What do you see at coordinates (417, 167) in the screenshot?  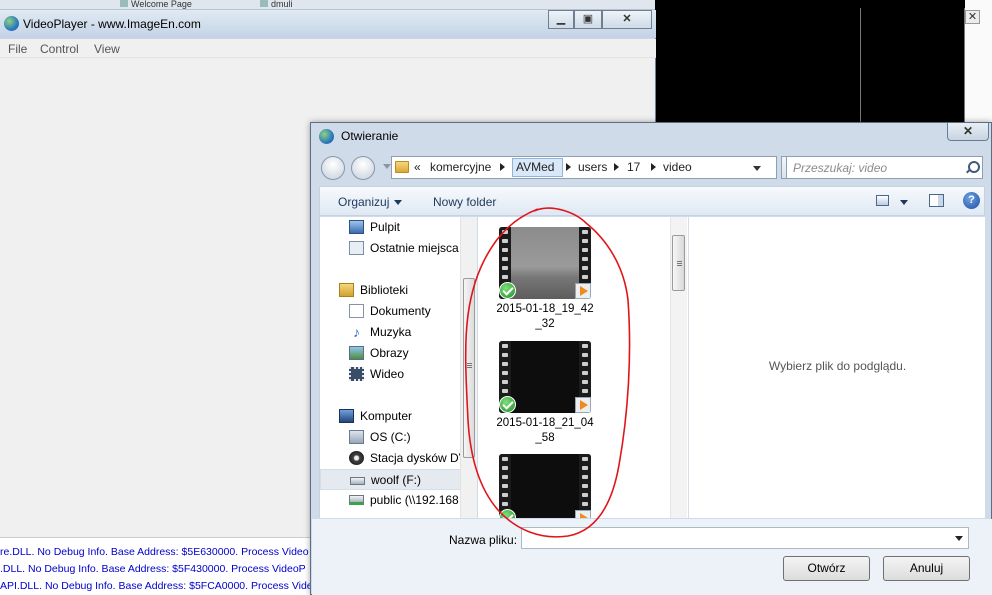 I see `breadcrumb-overflow: «` at bounding box center [417, 167].